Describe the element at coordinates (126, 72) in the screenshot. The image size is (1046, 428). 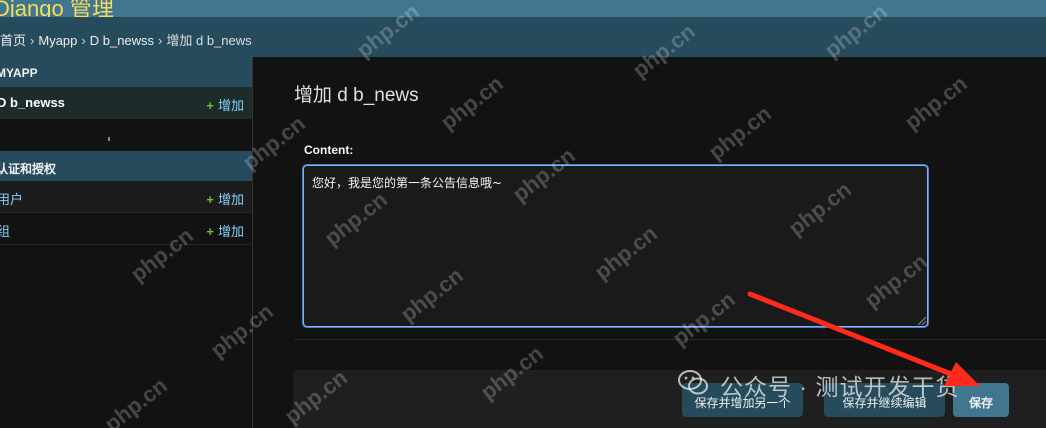
I see `module-caption-myapp: MYAPP` at that location.